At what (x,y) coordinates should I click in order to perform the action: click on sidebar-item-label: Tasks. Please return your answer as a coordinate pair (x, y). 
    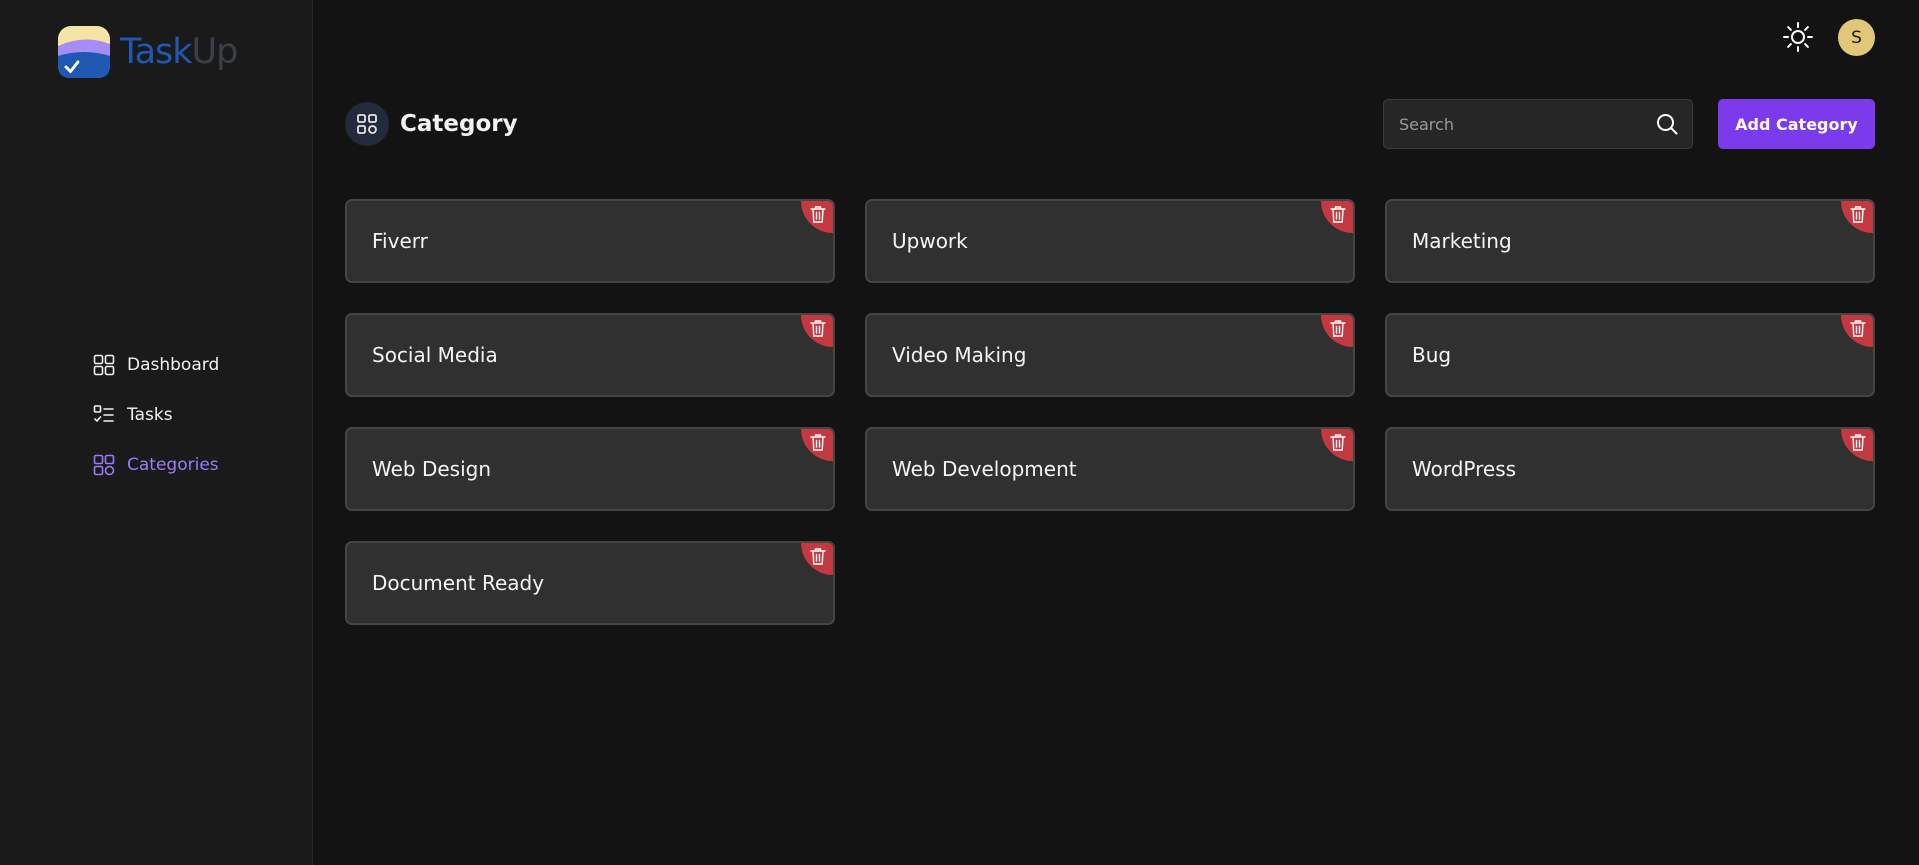
    Looking at the image, I should click on (150, 415).